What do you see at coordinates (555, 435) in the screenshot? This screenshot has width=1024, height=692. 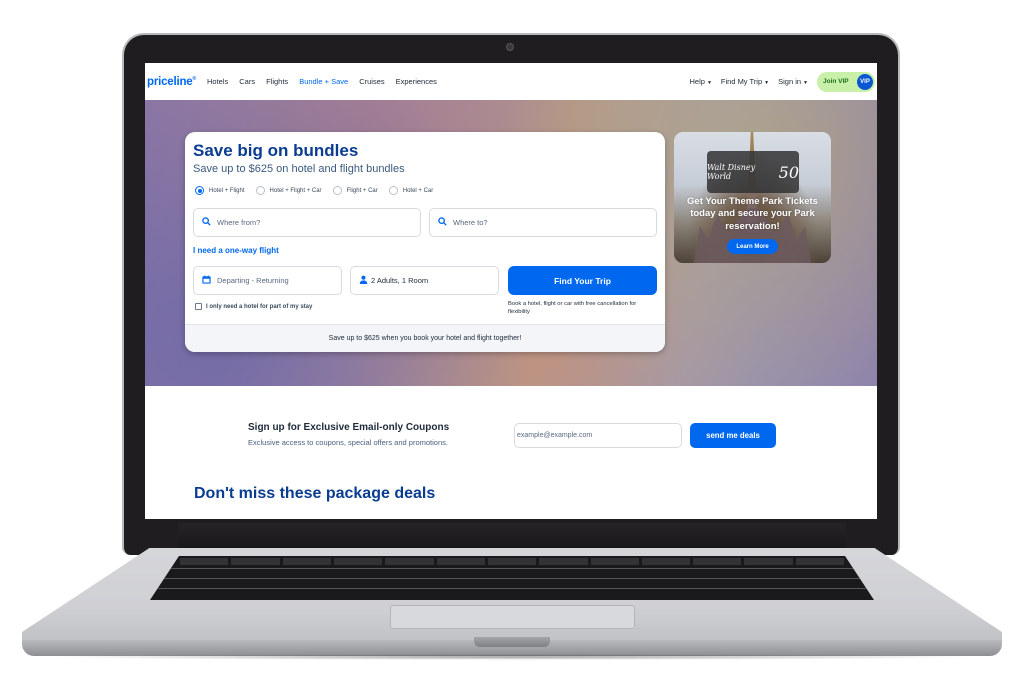 I see `email-placeholder: example@example.com` at bounding box center [555, 435].